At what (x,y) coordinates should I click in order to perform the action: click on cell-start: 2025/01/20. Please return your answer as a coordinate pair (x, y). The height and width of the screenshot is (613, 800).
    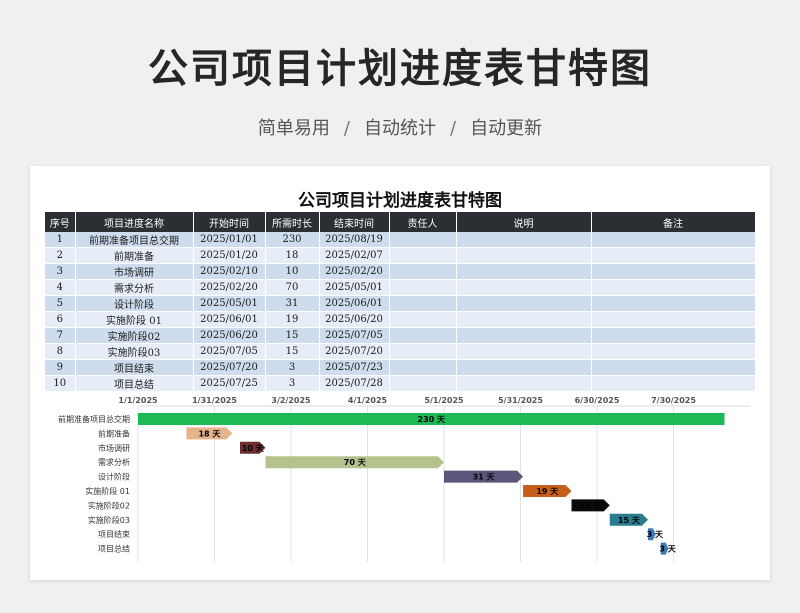
    Looking at the image, I should click on (229, 255).